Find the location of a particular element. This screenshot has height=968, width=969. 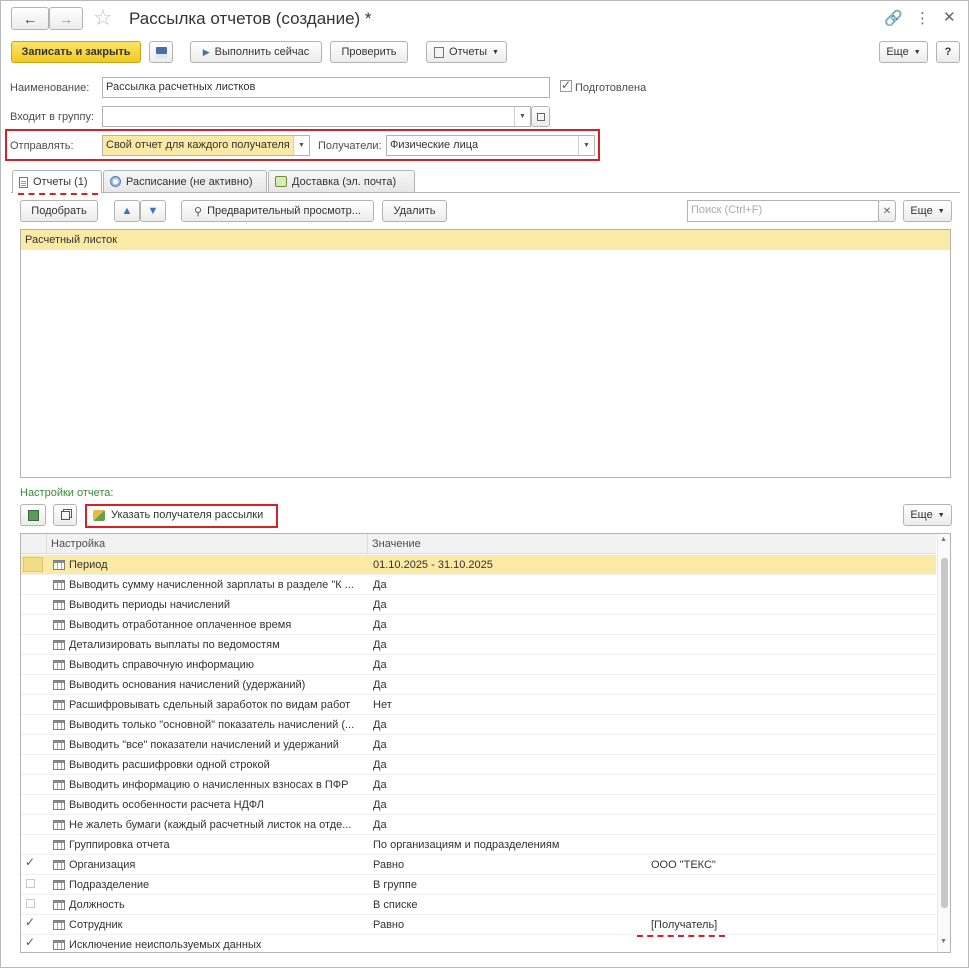

open-group-button is located at coordinates (540, 116).